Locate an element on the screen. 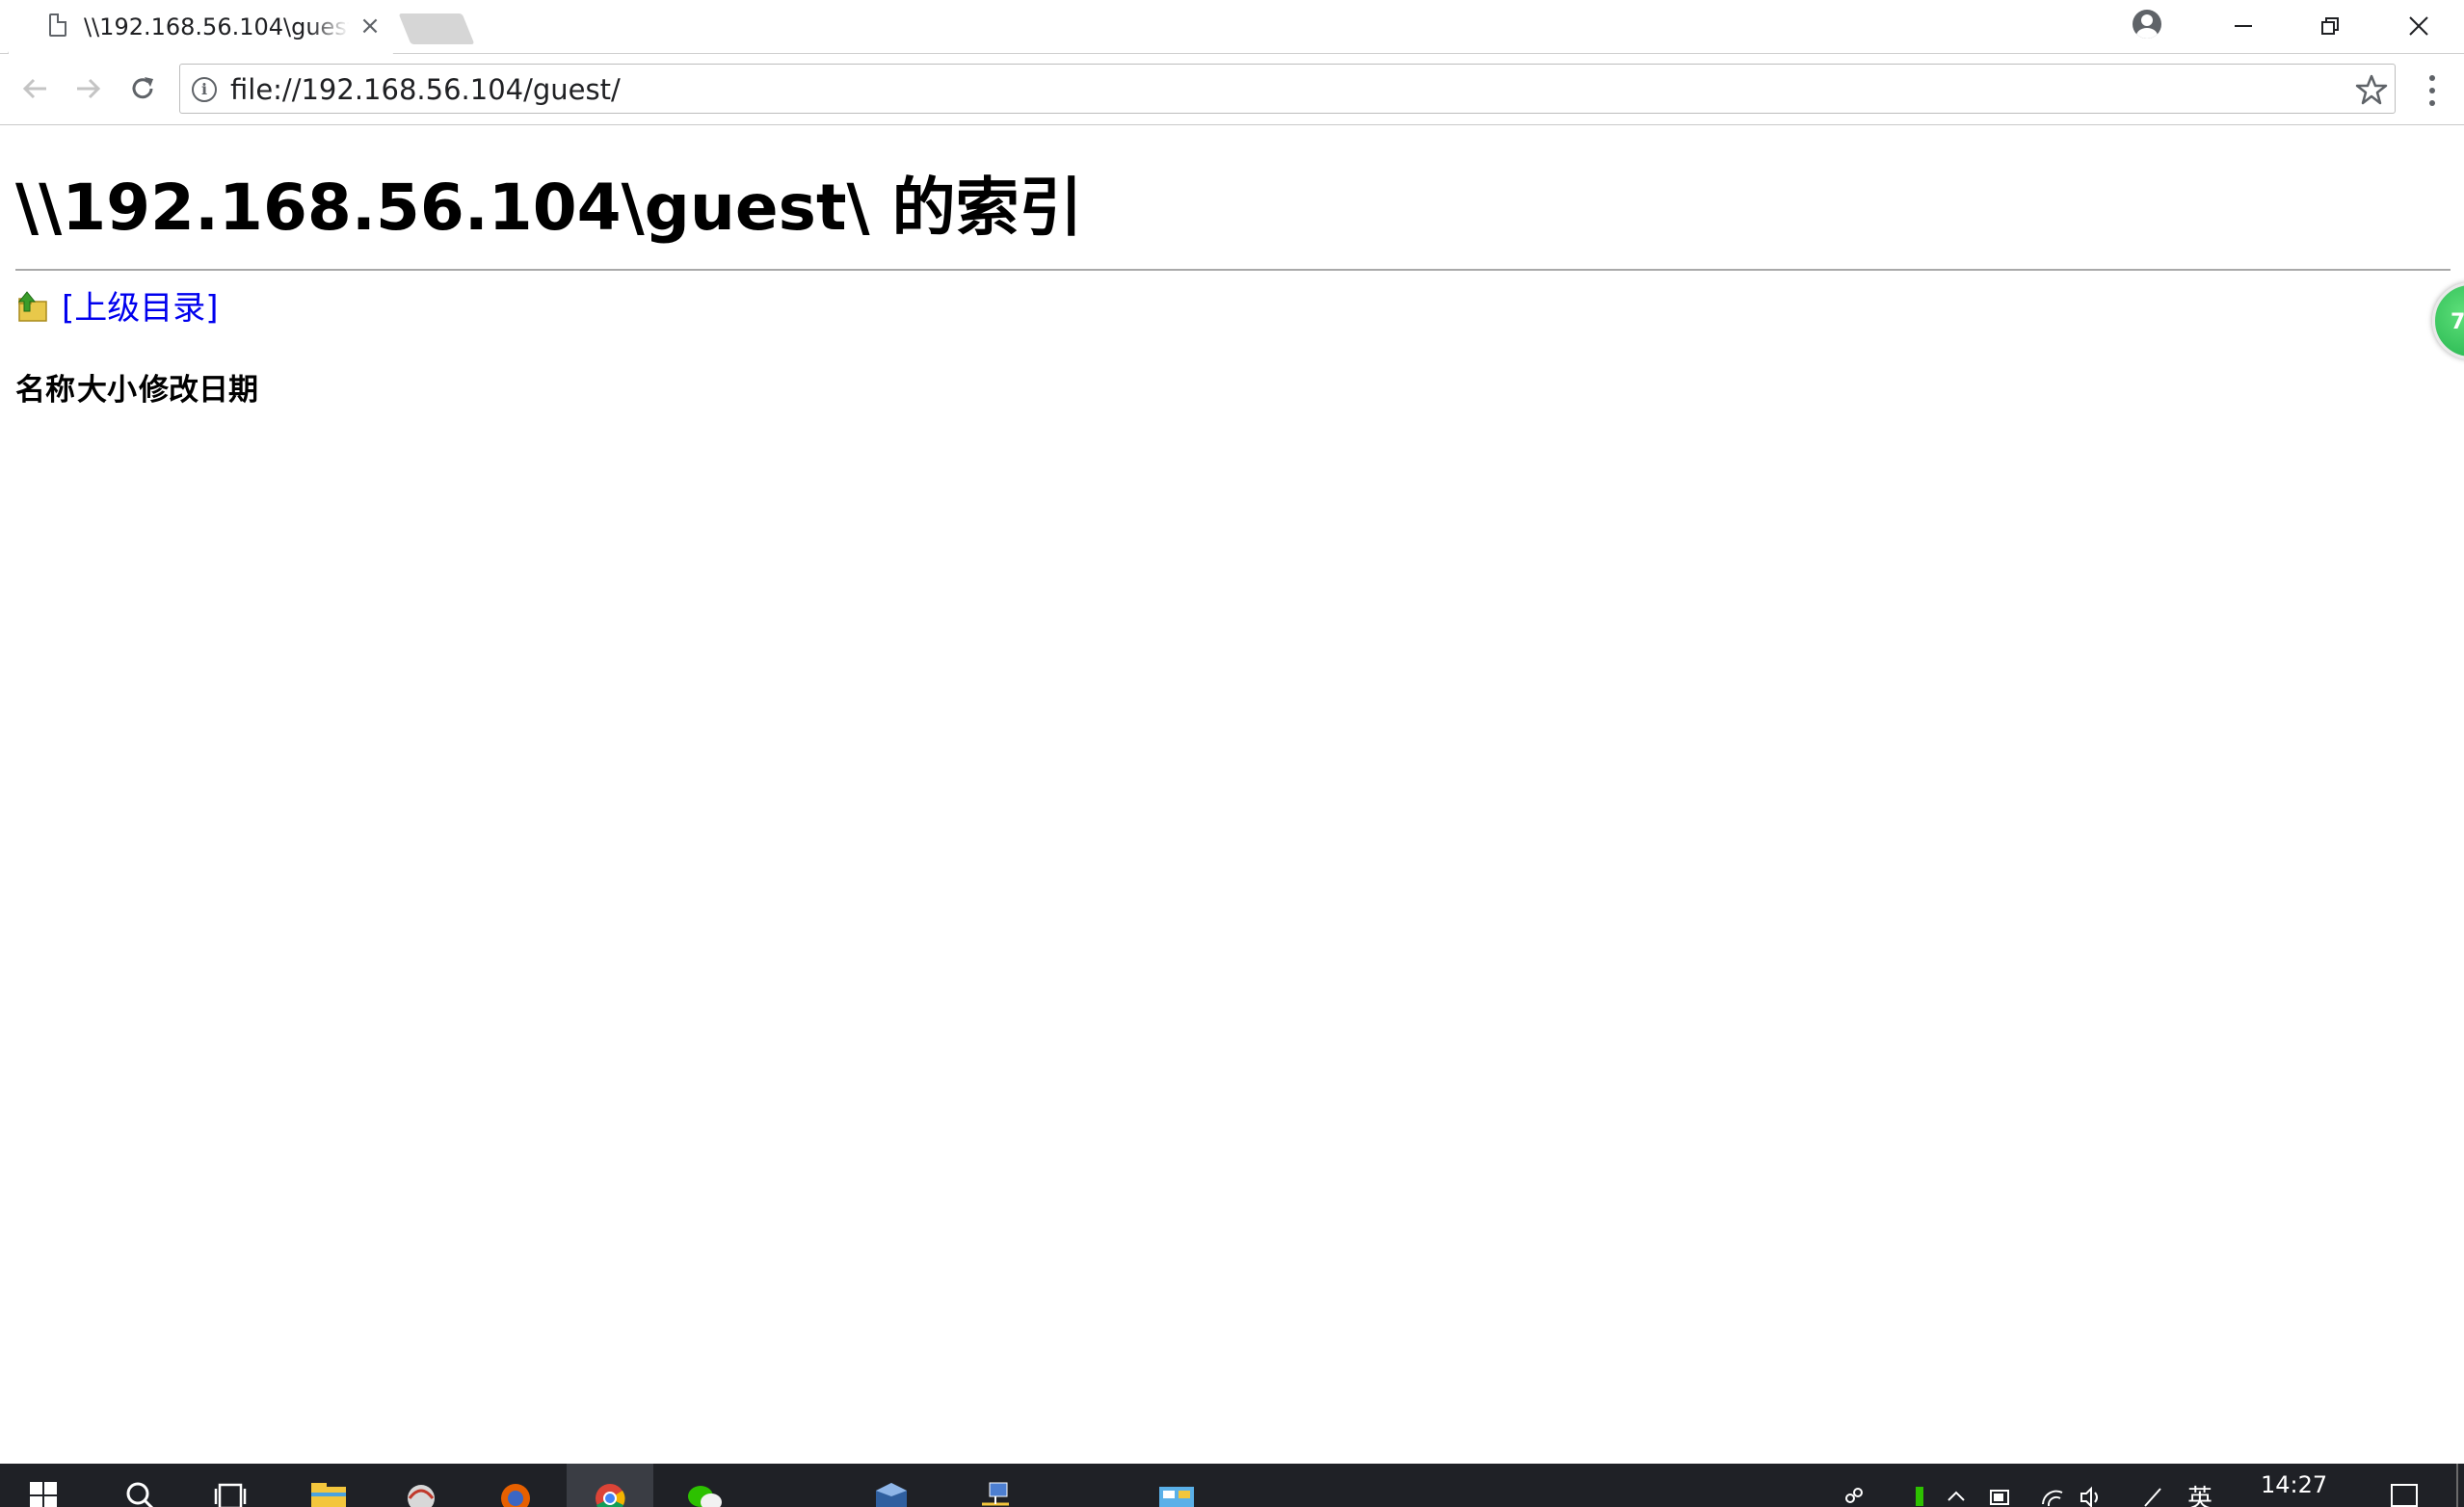 The height and width of the screenshot is (1507, 2464). forward-button is located at coordinates (89, 89).